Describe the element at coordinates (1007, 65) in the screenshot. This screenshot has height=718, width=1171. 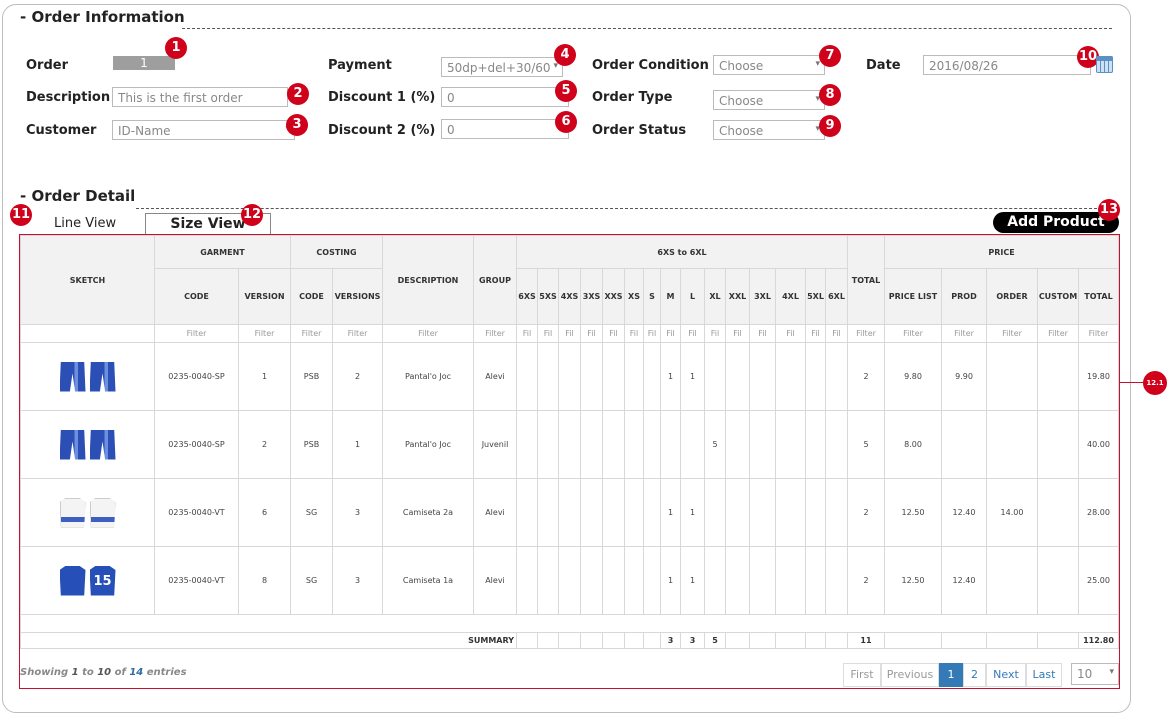
I see `date-field: 2016/08/26` at that location.